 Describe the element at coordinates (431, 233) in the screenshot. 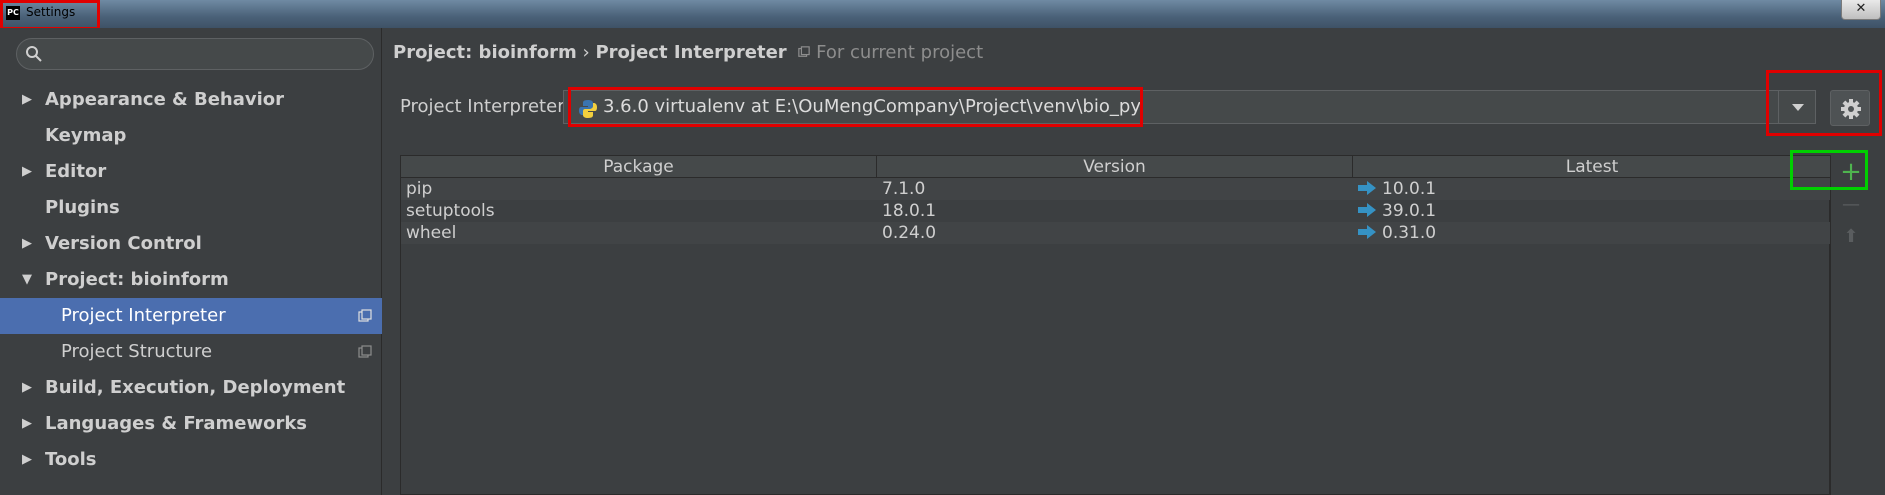

I see `package-name: wheel` at that location.